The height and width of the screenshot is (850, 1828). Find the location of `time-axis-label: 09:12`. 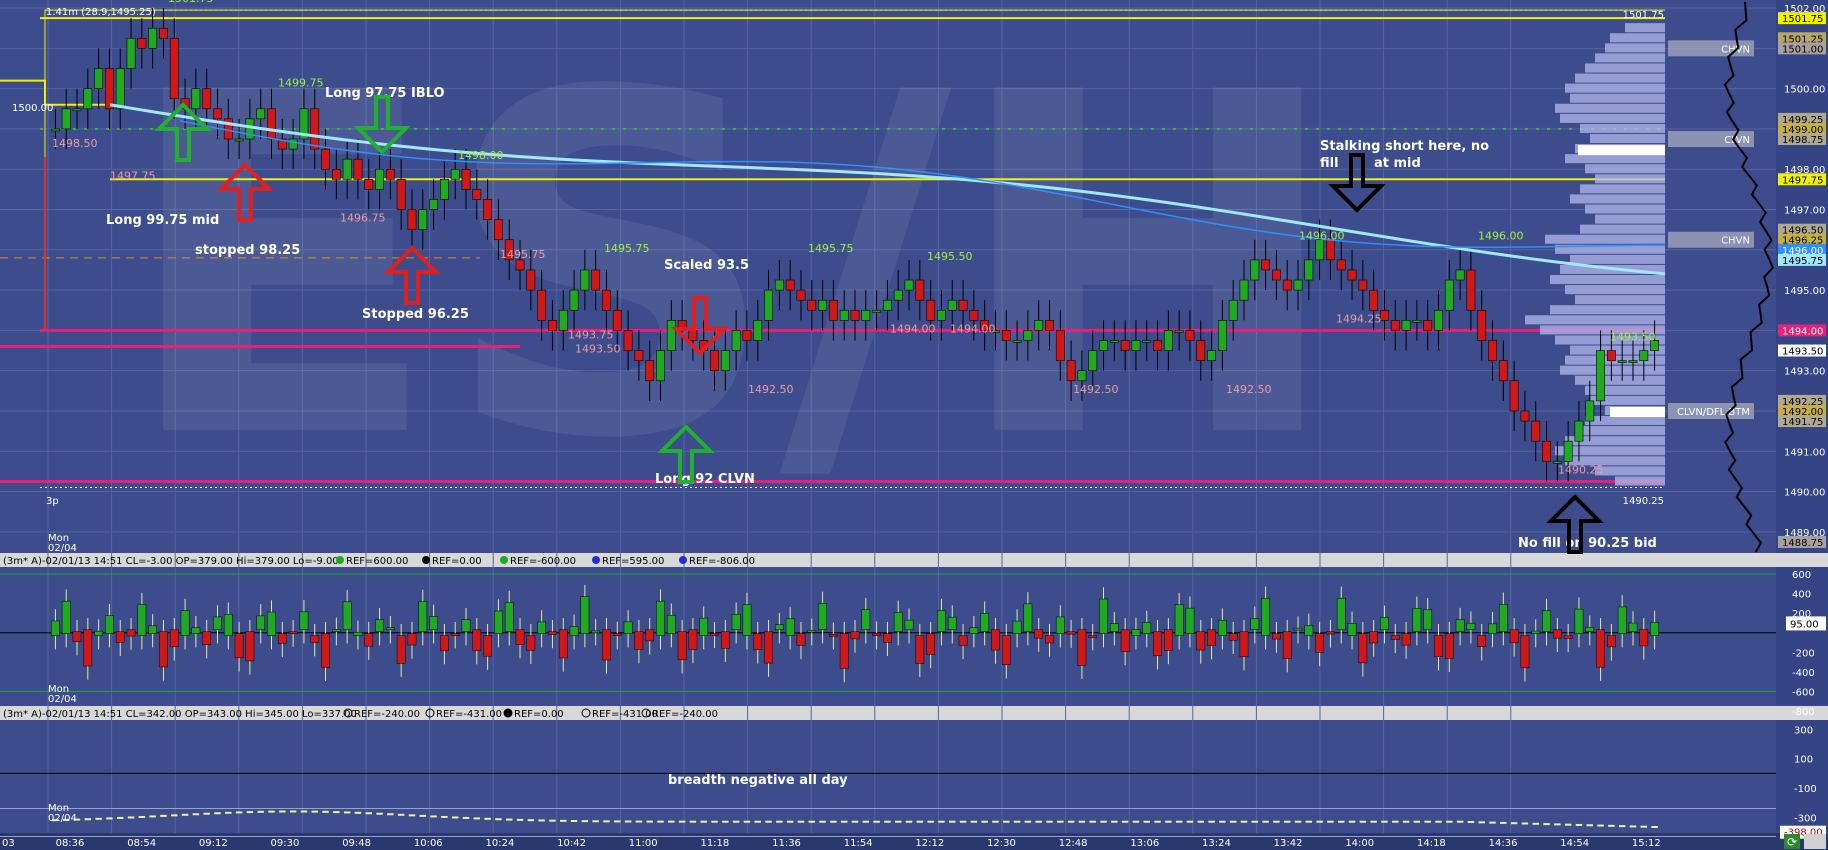

time-axis-label: 09:12 is located at coordinates (213, 843).